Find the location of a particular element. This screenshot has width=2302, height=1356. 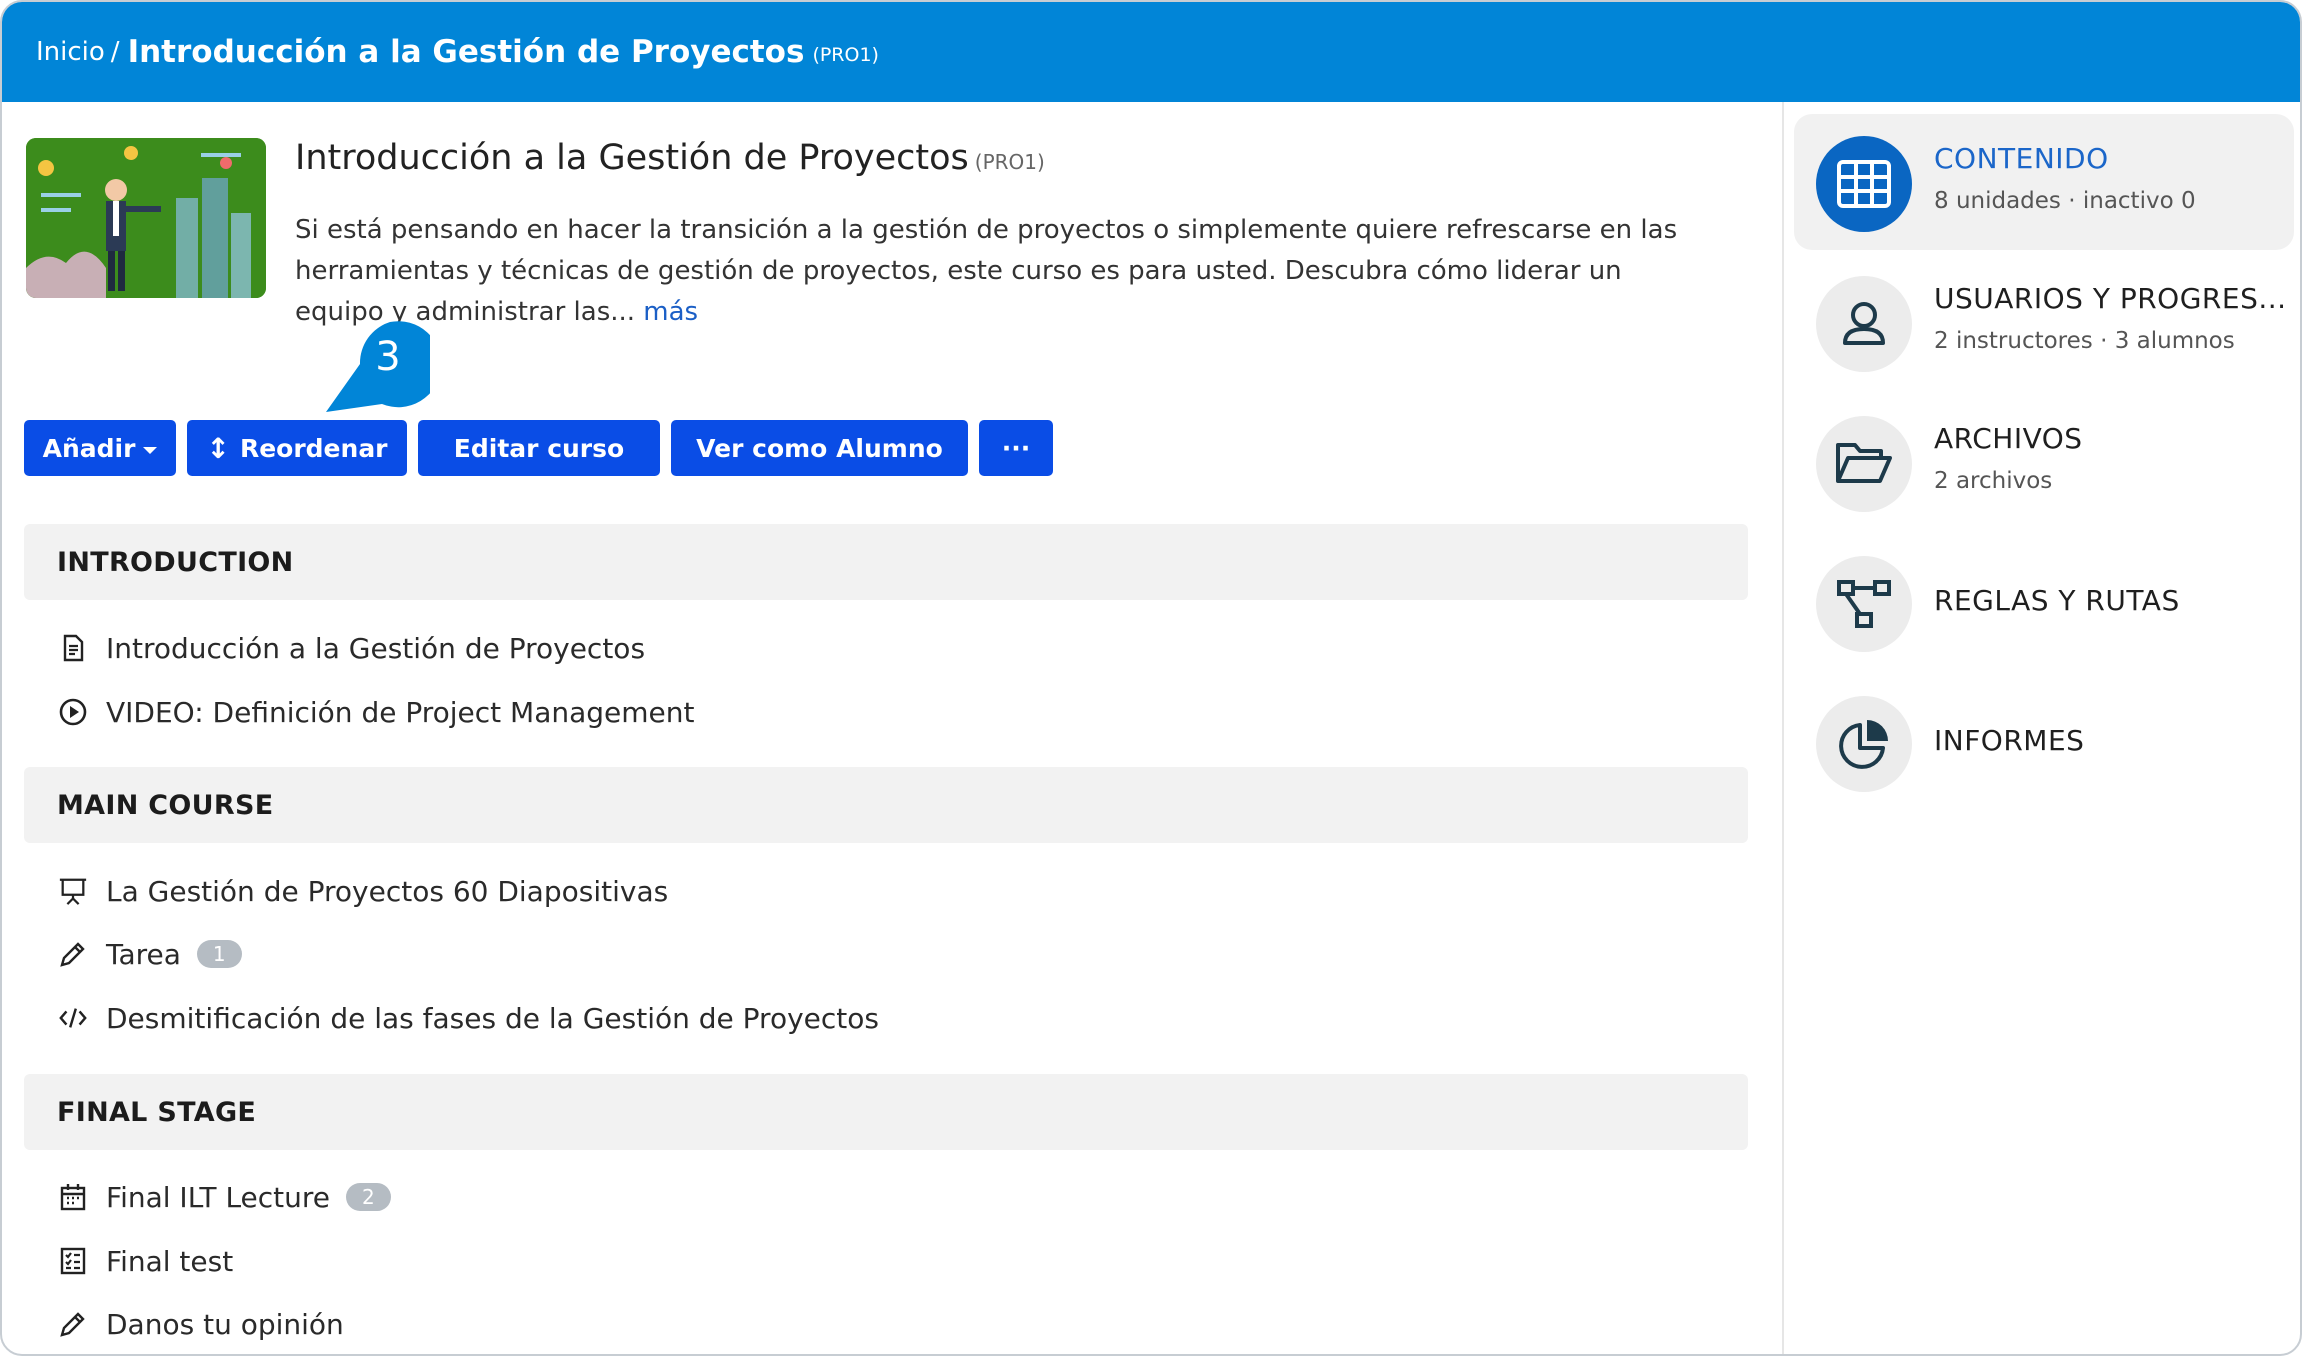

sidebar-item-reglas: REGLAS Y RUTAS is located at coordinates (2044, 602).